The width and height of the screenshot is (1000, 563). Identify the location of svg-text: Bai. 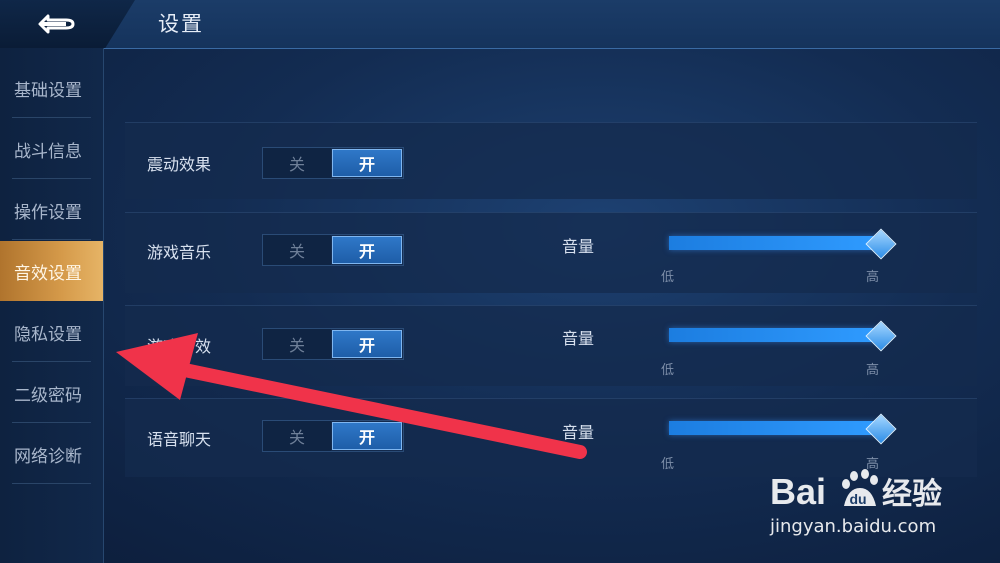
(798, 491).